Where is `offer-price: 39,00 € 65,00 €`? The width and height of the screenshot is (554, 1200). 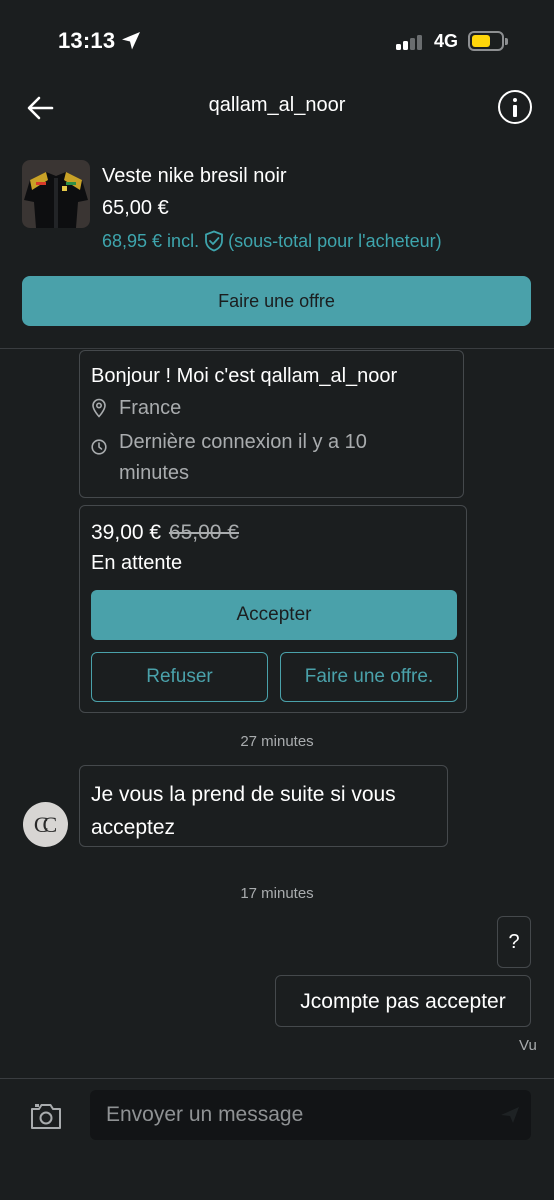
offer-price: 39,00 € 65,00 € is located at coordinates (165, 533).